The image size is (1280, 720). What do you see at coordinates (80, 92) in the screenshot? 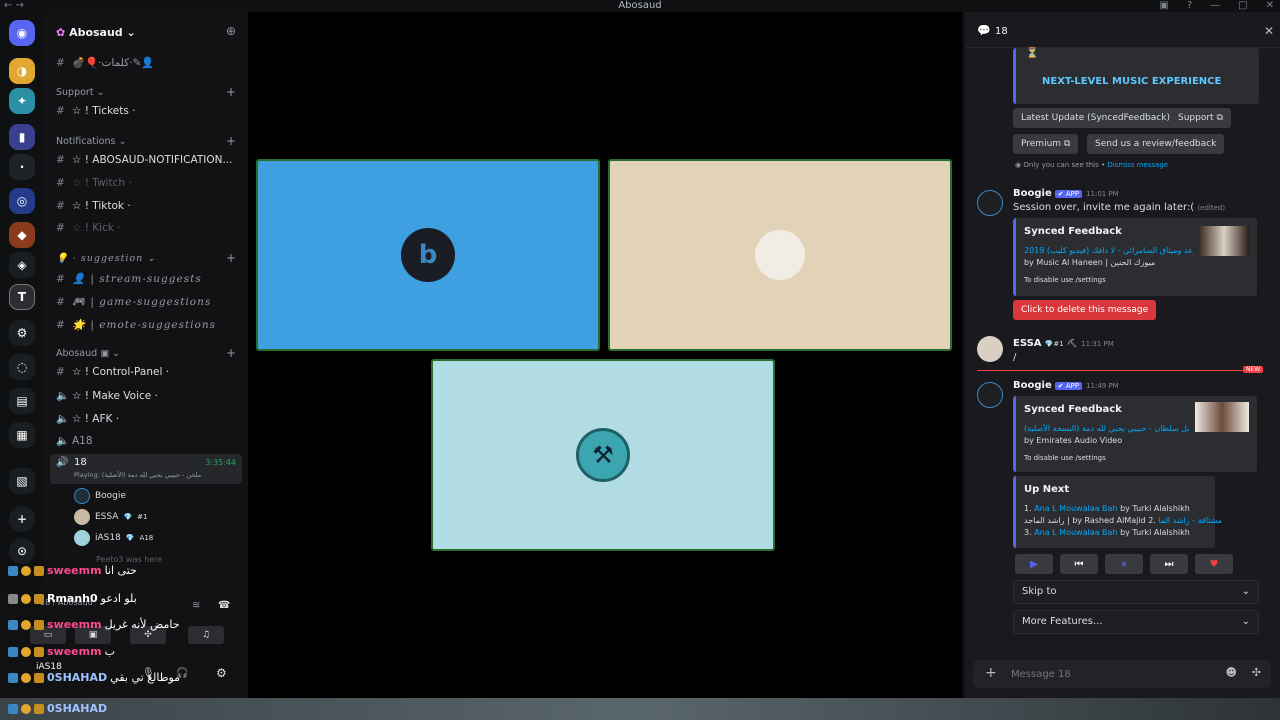
I see `category-support: Support ⌄` at bounding box center [80, 92].